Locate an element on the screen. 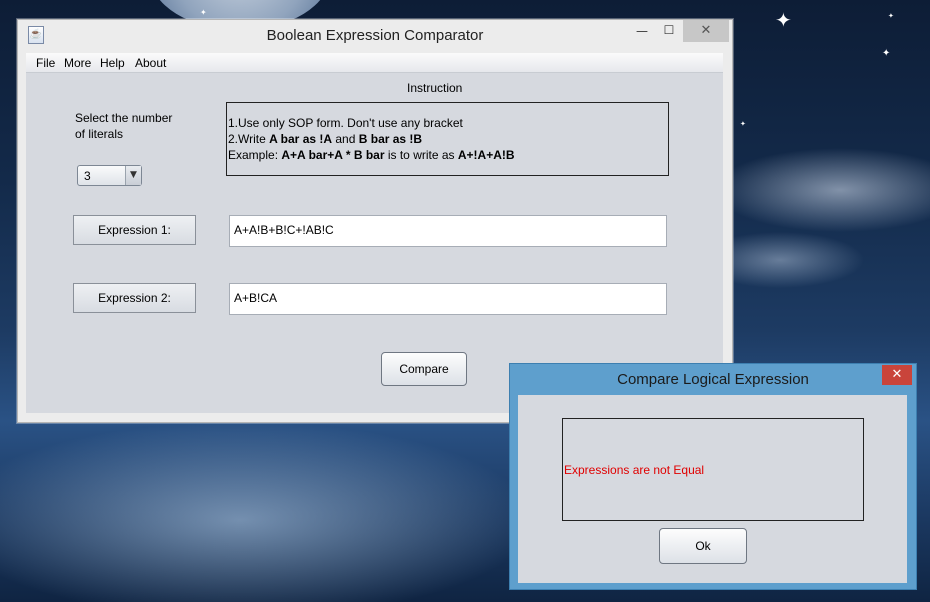 The width and height of the screenshot is (930, 602). maximize-button: ☐ is located at coordinates (669, 31).